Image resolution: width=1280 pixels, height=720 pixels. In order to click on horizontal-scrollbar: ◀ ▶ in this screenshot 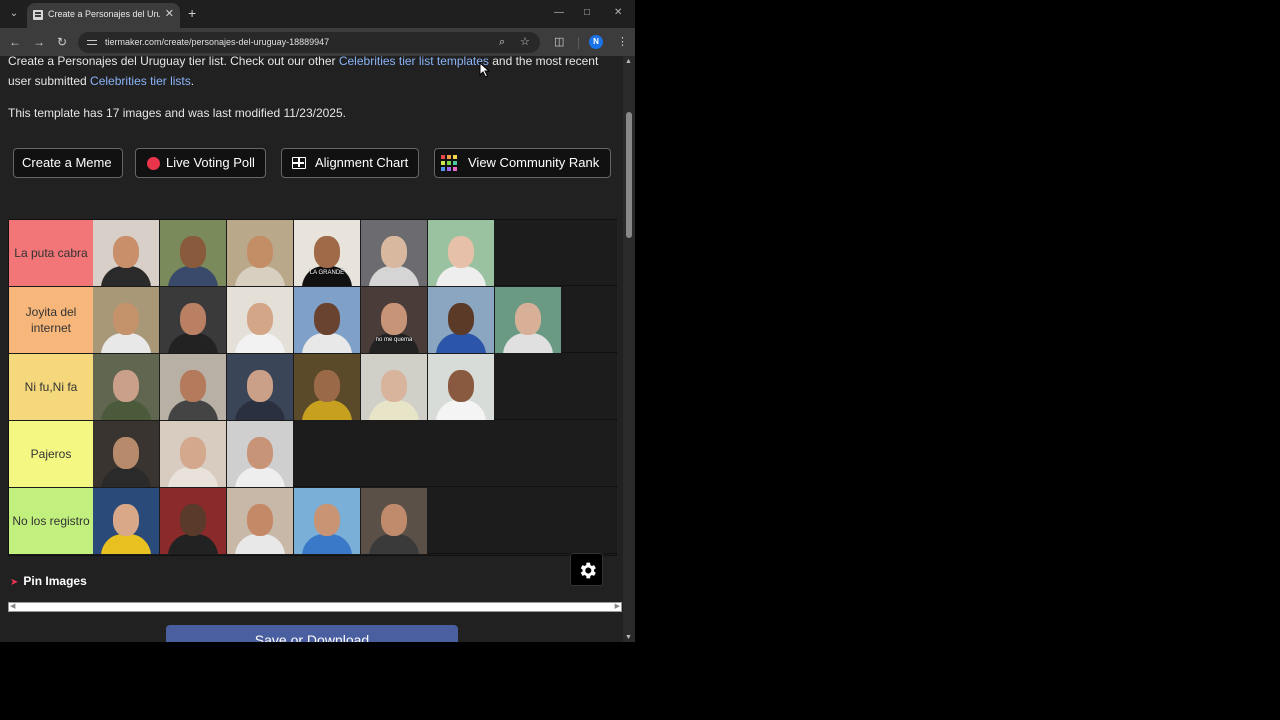, I will do `click(315, 607)`.